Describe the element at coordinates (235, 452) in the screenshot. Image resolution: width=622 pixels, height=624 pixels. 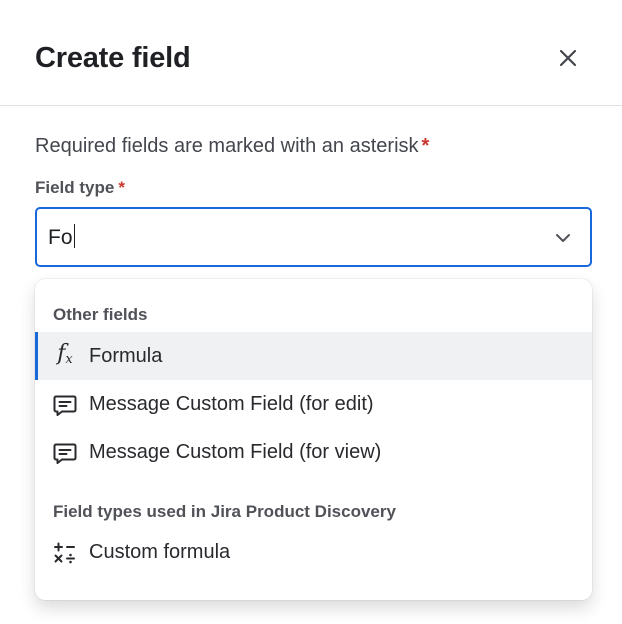
I see `option-label: Message Custom Field (for view)` at that location.